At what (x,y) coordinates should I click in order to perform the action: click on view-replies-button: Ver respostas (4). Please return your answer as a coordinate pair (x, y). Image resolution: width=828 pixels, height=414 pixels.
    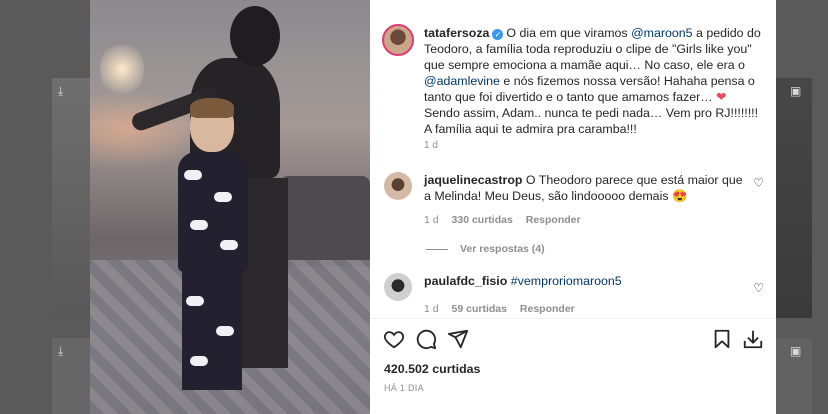
    Looking at the image, I should click on (485, 249).